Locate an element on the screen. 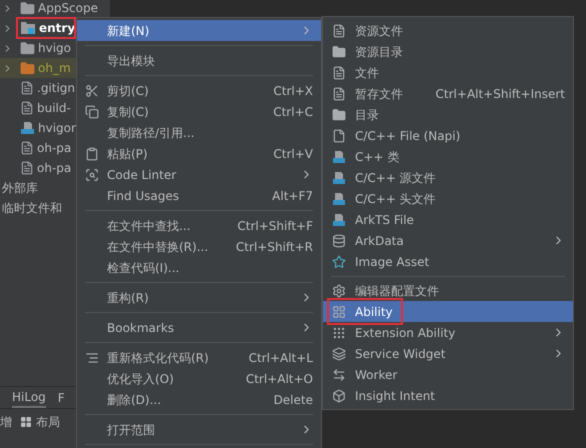 The image size is (586, 448). menu-item: ArkTS File is located at coordinates (448, 219).